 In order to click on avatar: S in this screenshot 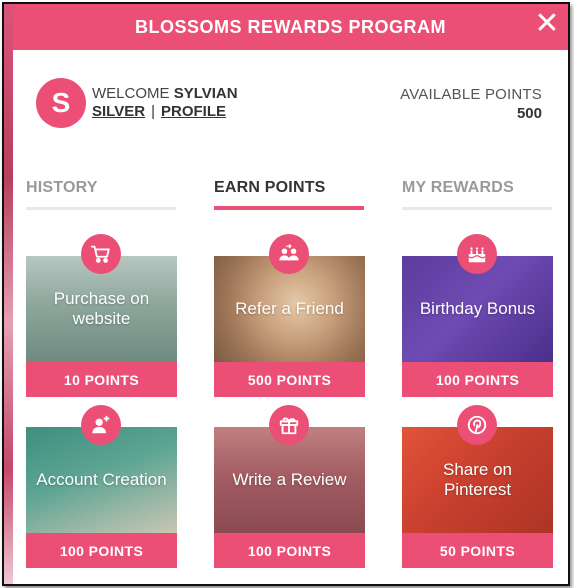, I will do `click(61, 103)`.